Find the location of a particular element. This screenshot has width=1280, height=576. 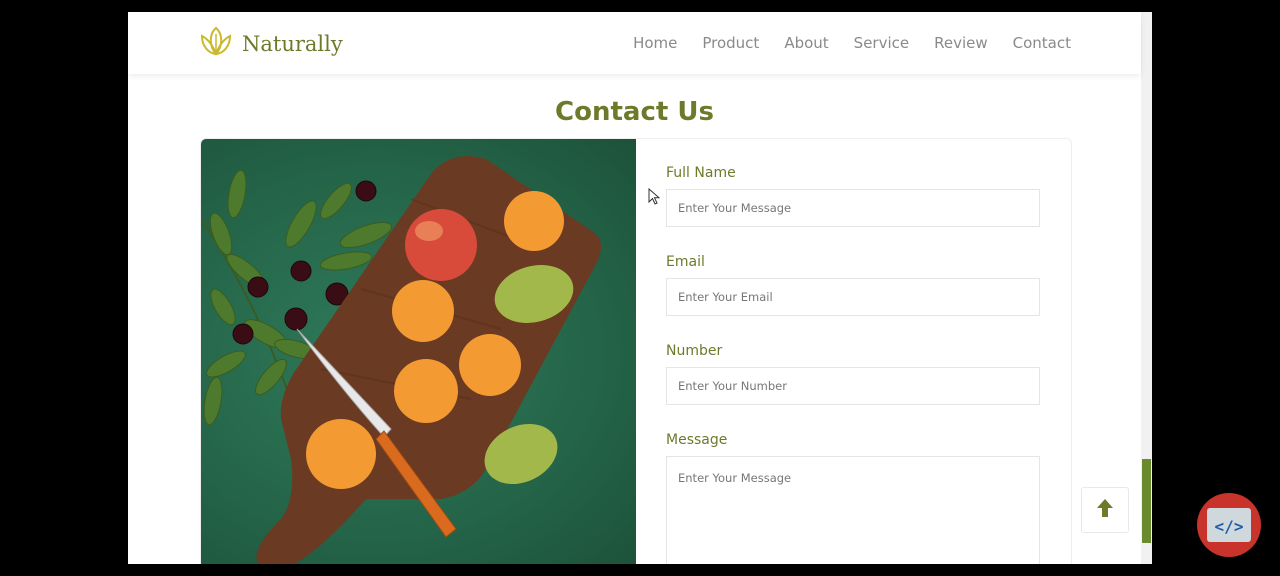

scrollbar-thumb is located at coordinates (1146, 501).